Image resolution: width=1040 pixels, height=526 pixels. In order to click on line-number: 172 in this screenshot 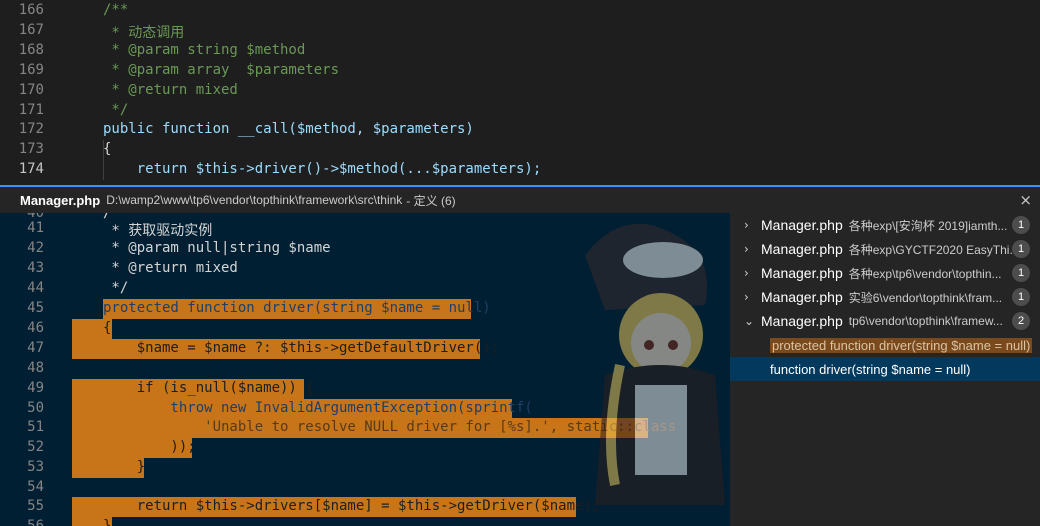, I will do `click(31, 129)`.